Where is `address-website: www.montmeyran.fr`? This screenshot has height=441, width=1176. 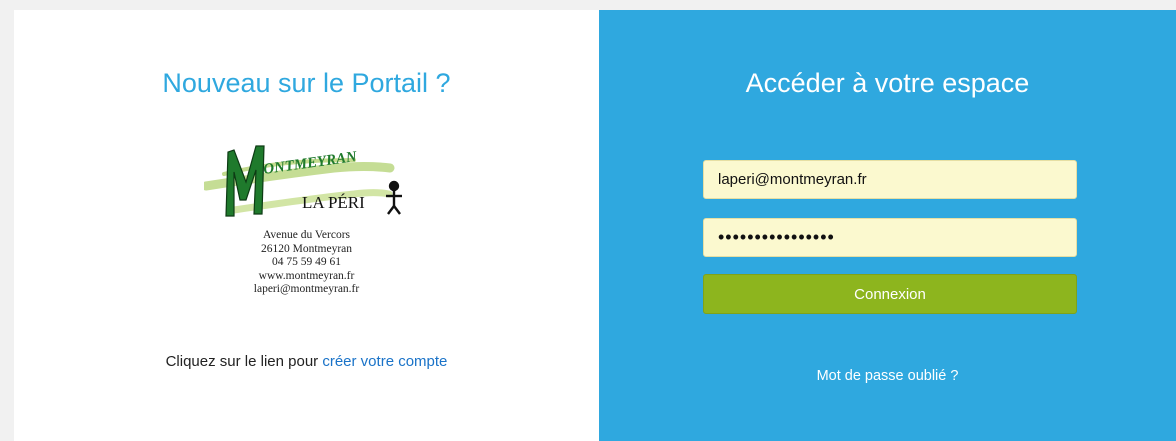
address-website: www.montmeyran.fr is located at coordinates (306, 275).